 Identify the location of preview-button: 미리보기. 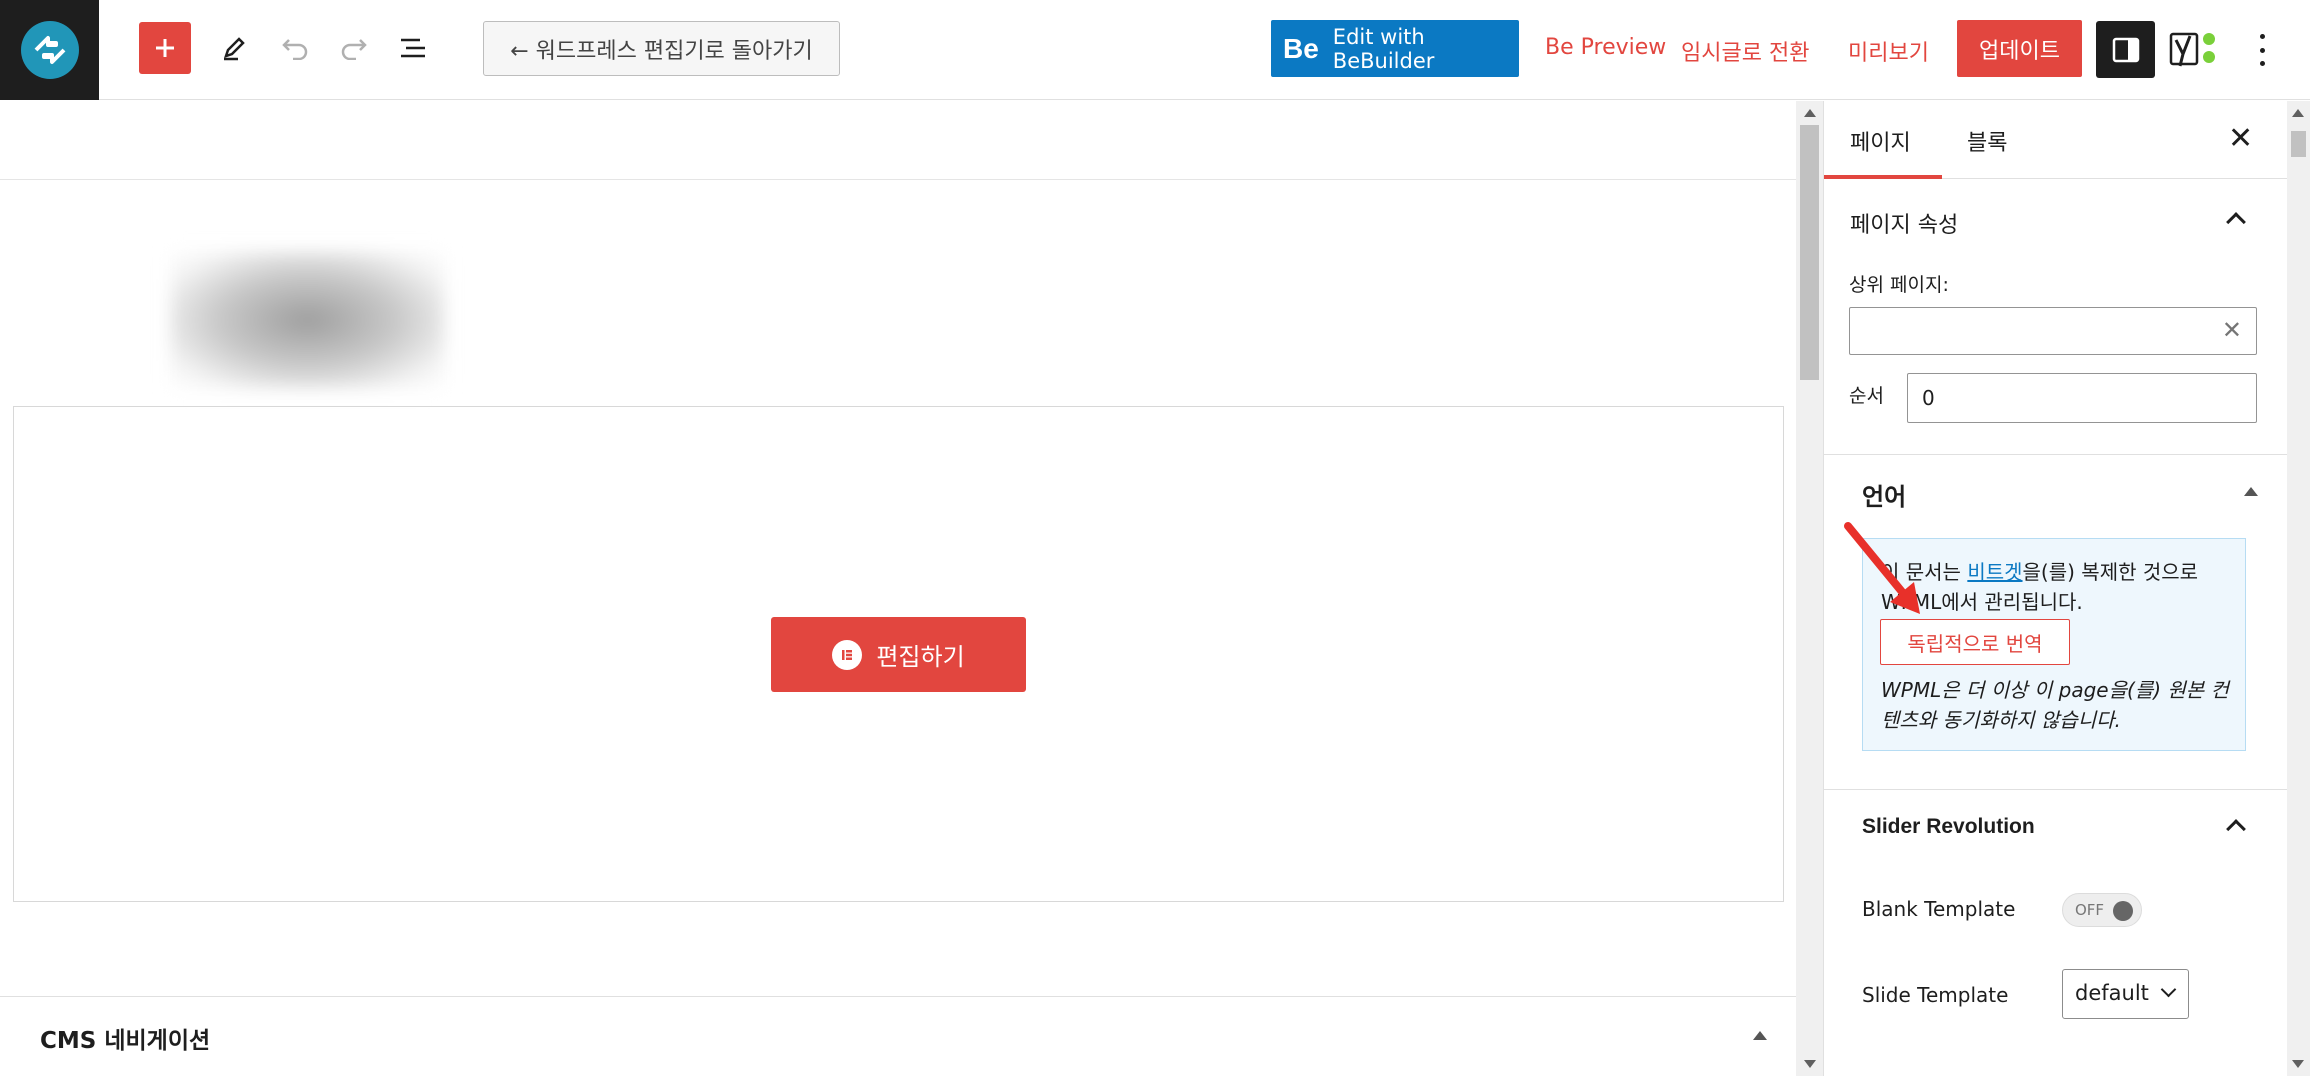
(1888, 51).